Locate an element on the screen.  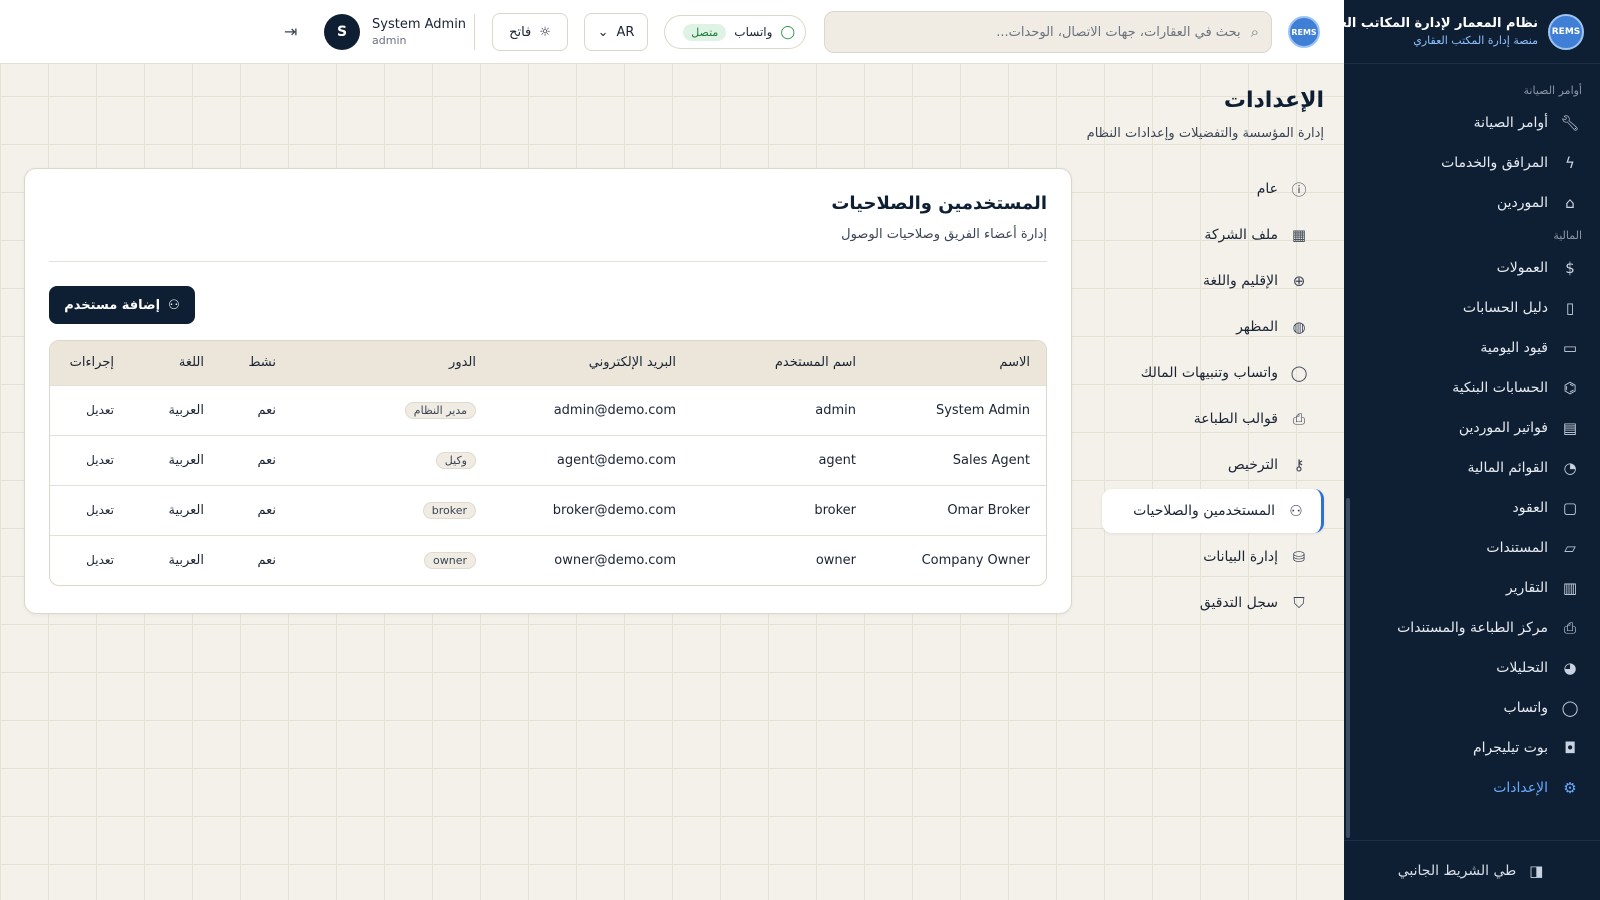
add-user-button: ⚇ إضافة مستخدم is located at coordinates (122, 305).